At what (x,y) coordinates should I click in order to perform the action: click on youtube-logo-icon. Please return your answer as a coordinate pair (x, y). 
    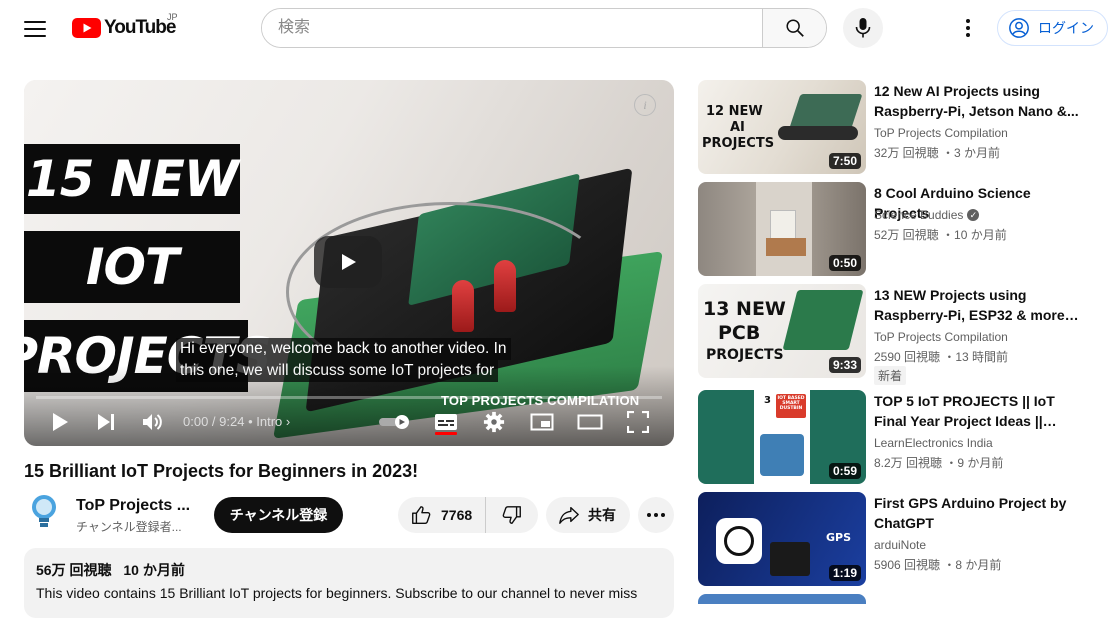
    Looking at the image, I should click on (86, 28).